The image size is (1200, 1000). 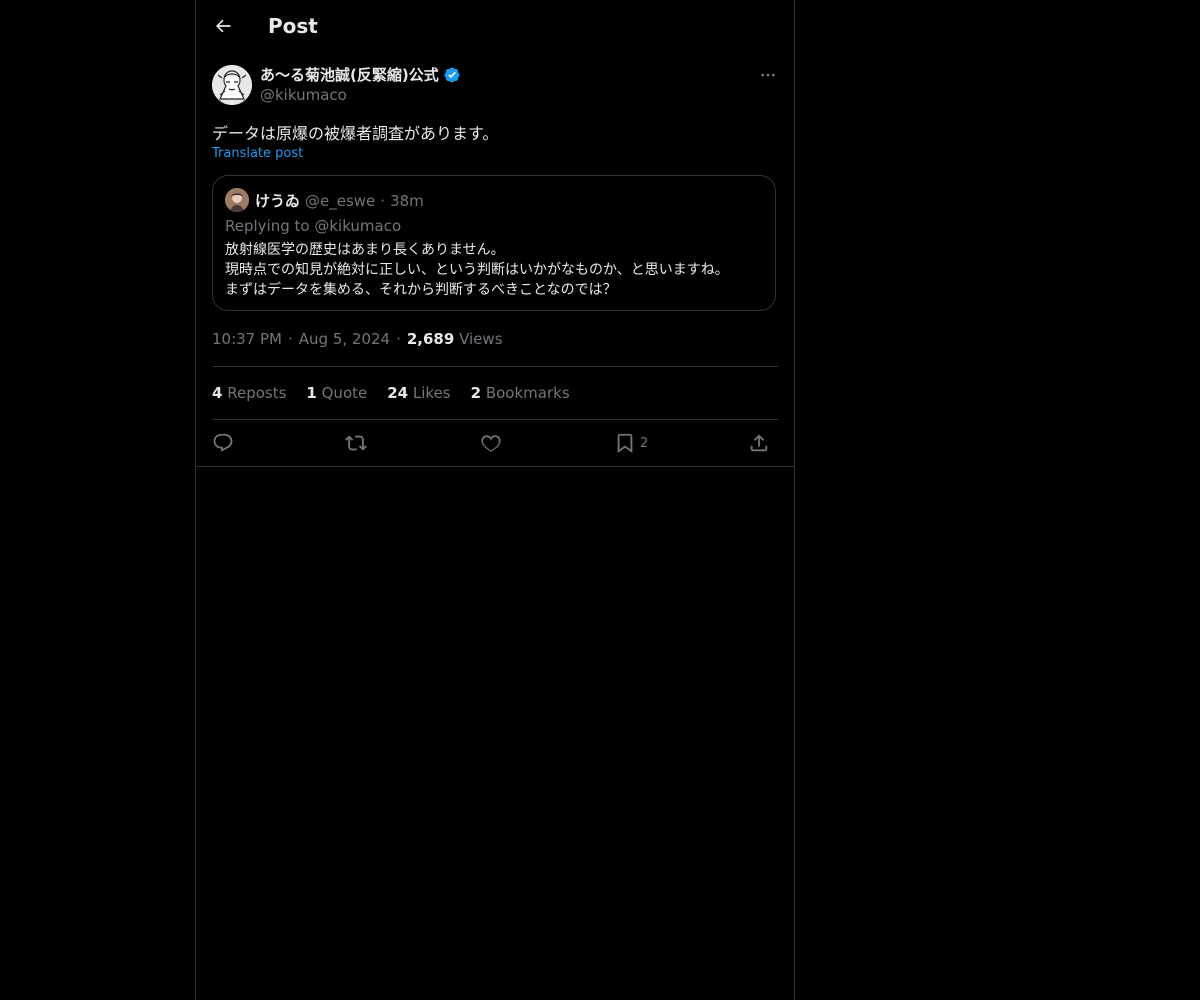 I want to click on like-button, so click(x=491, y=443).